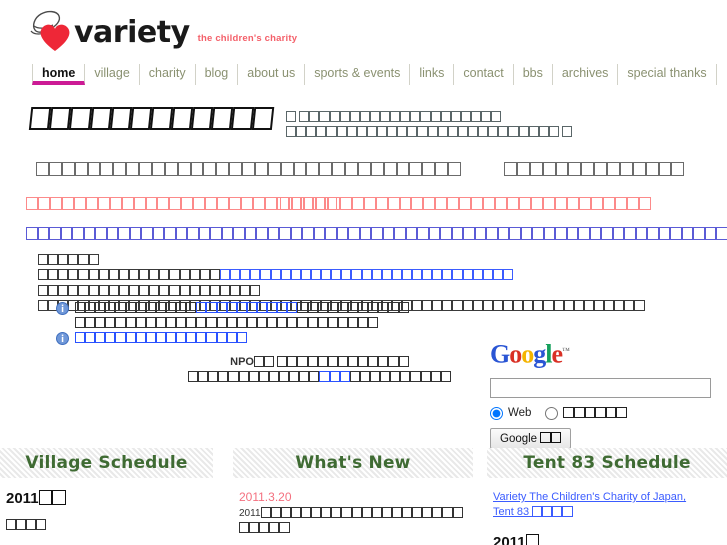 The width and height of the screenshot is (727, 545). What do you see at coordinates (366, 275) in the screenshot?
I see `paragraph-inline-link` at bounding box center [366, 275].